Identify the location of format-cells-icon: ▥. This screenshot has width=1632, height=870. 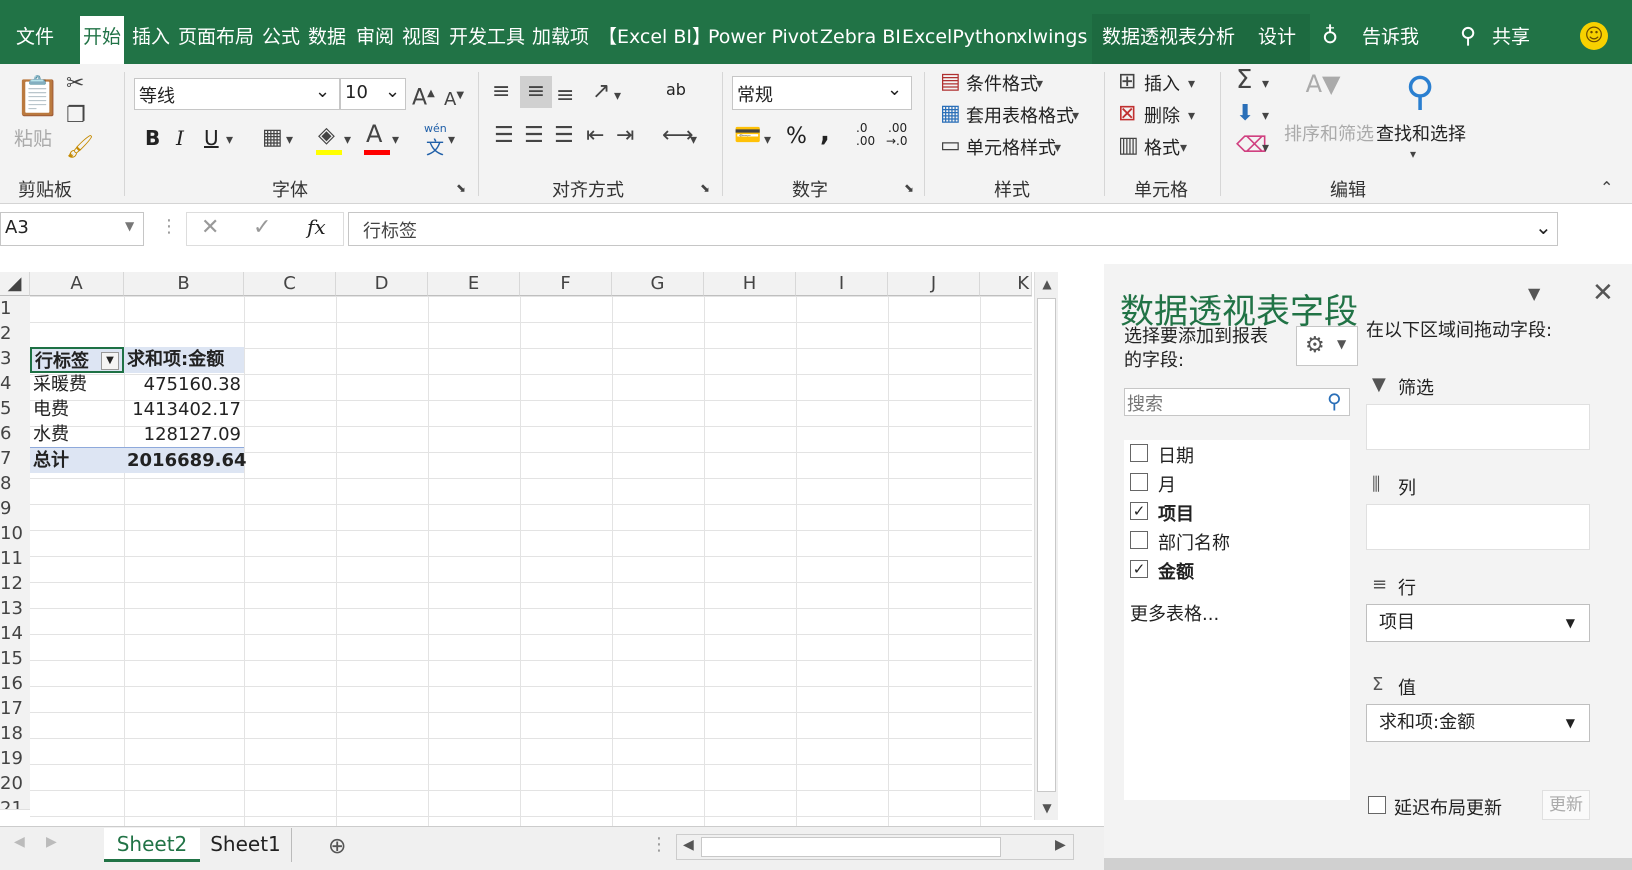
(1128, 146).